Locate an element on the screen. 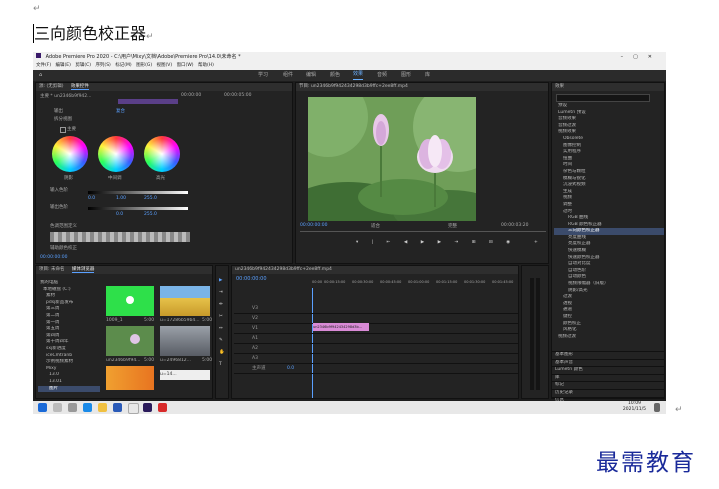 Image resolution: width=719 pixels, height=489 pixels. effects-tree-item: 音频效果 is located at coordinates (609, 119).